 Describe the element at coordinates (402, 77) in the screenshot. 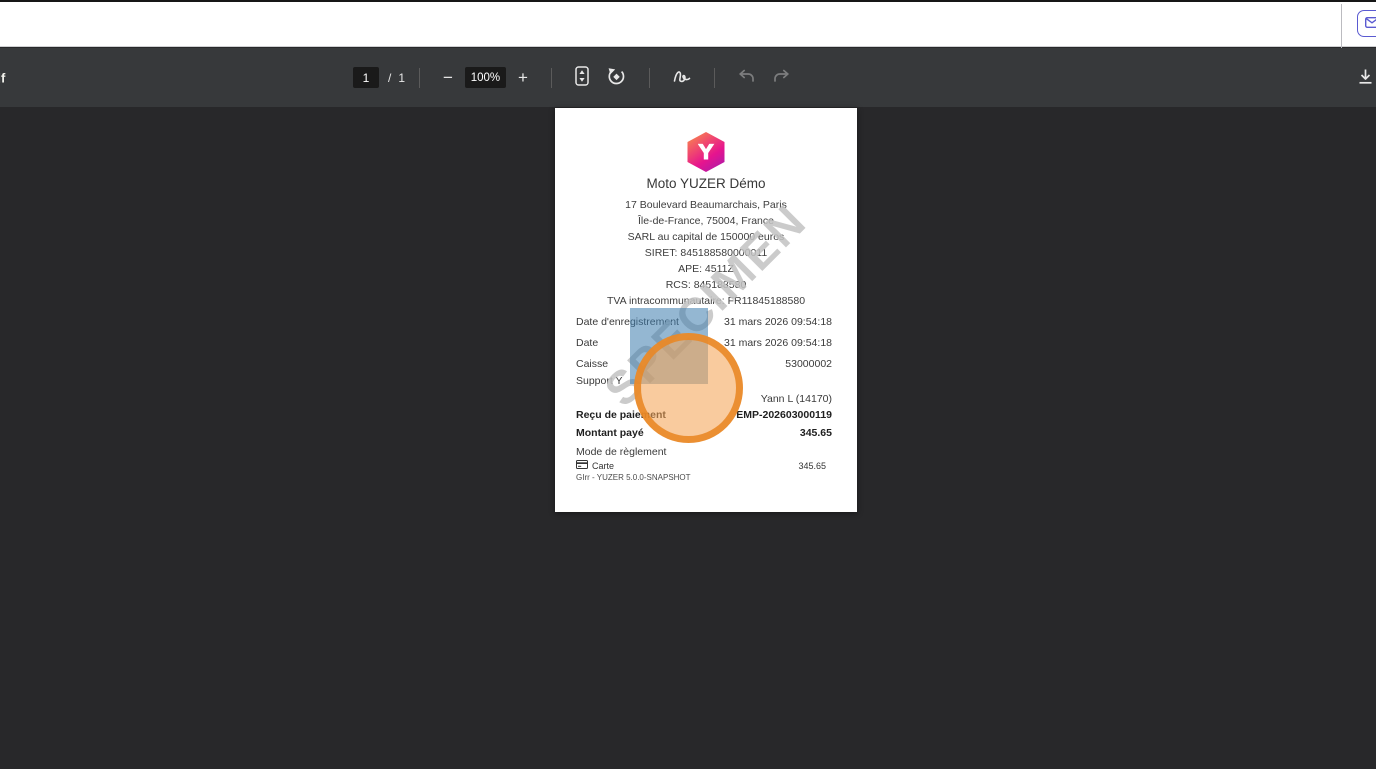

I see `page-total: 1` at that location.